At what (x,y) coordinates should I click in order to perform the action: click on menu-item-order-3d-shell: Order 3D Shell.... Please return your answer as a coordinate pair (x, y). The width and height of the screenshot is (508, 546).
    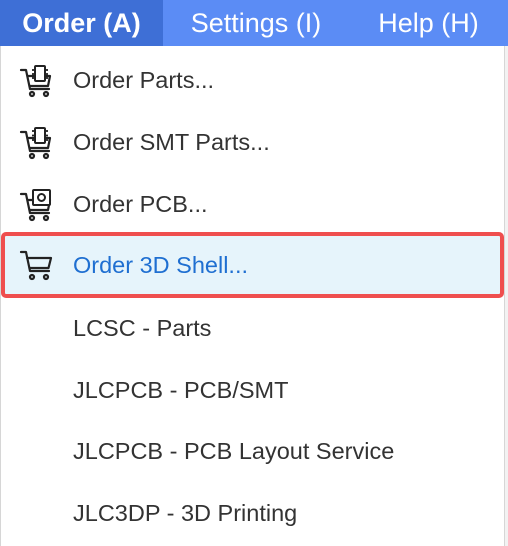
    Looking at the image, I should click on (252, 265).